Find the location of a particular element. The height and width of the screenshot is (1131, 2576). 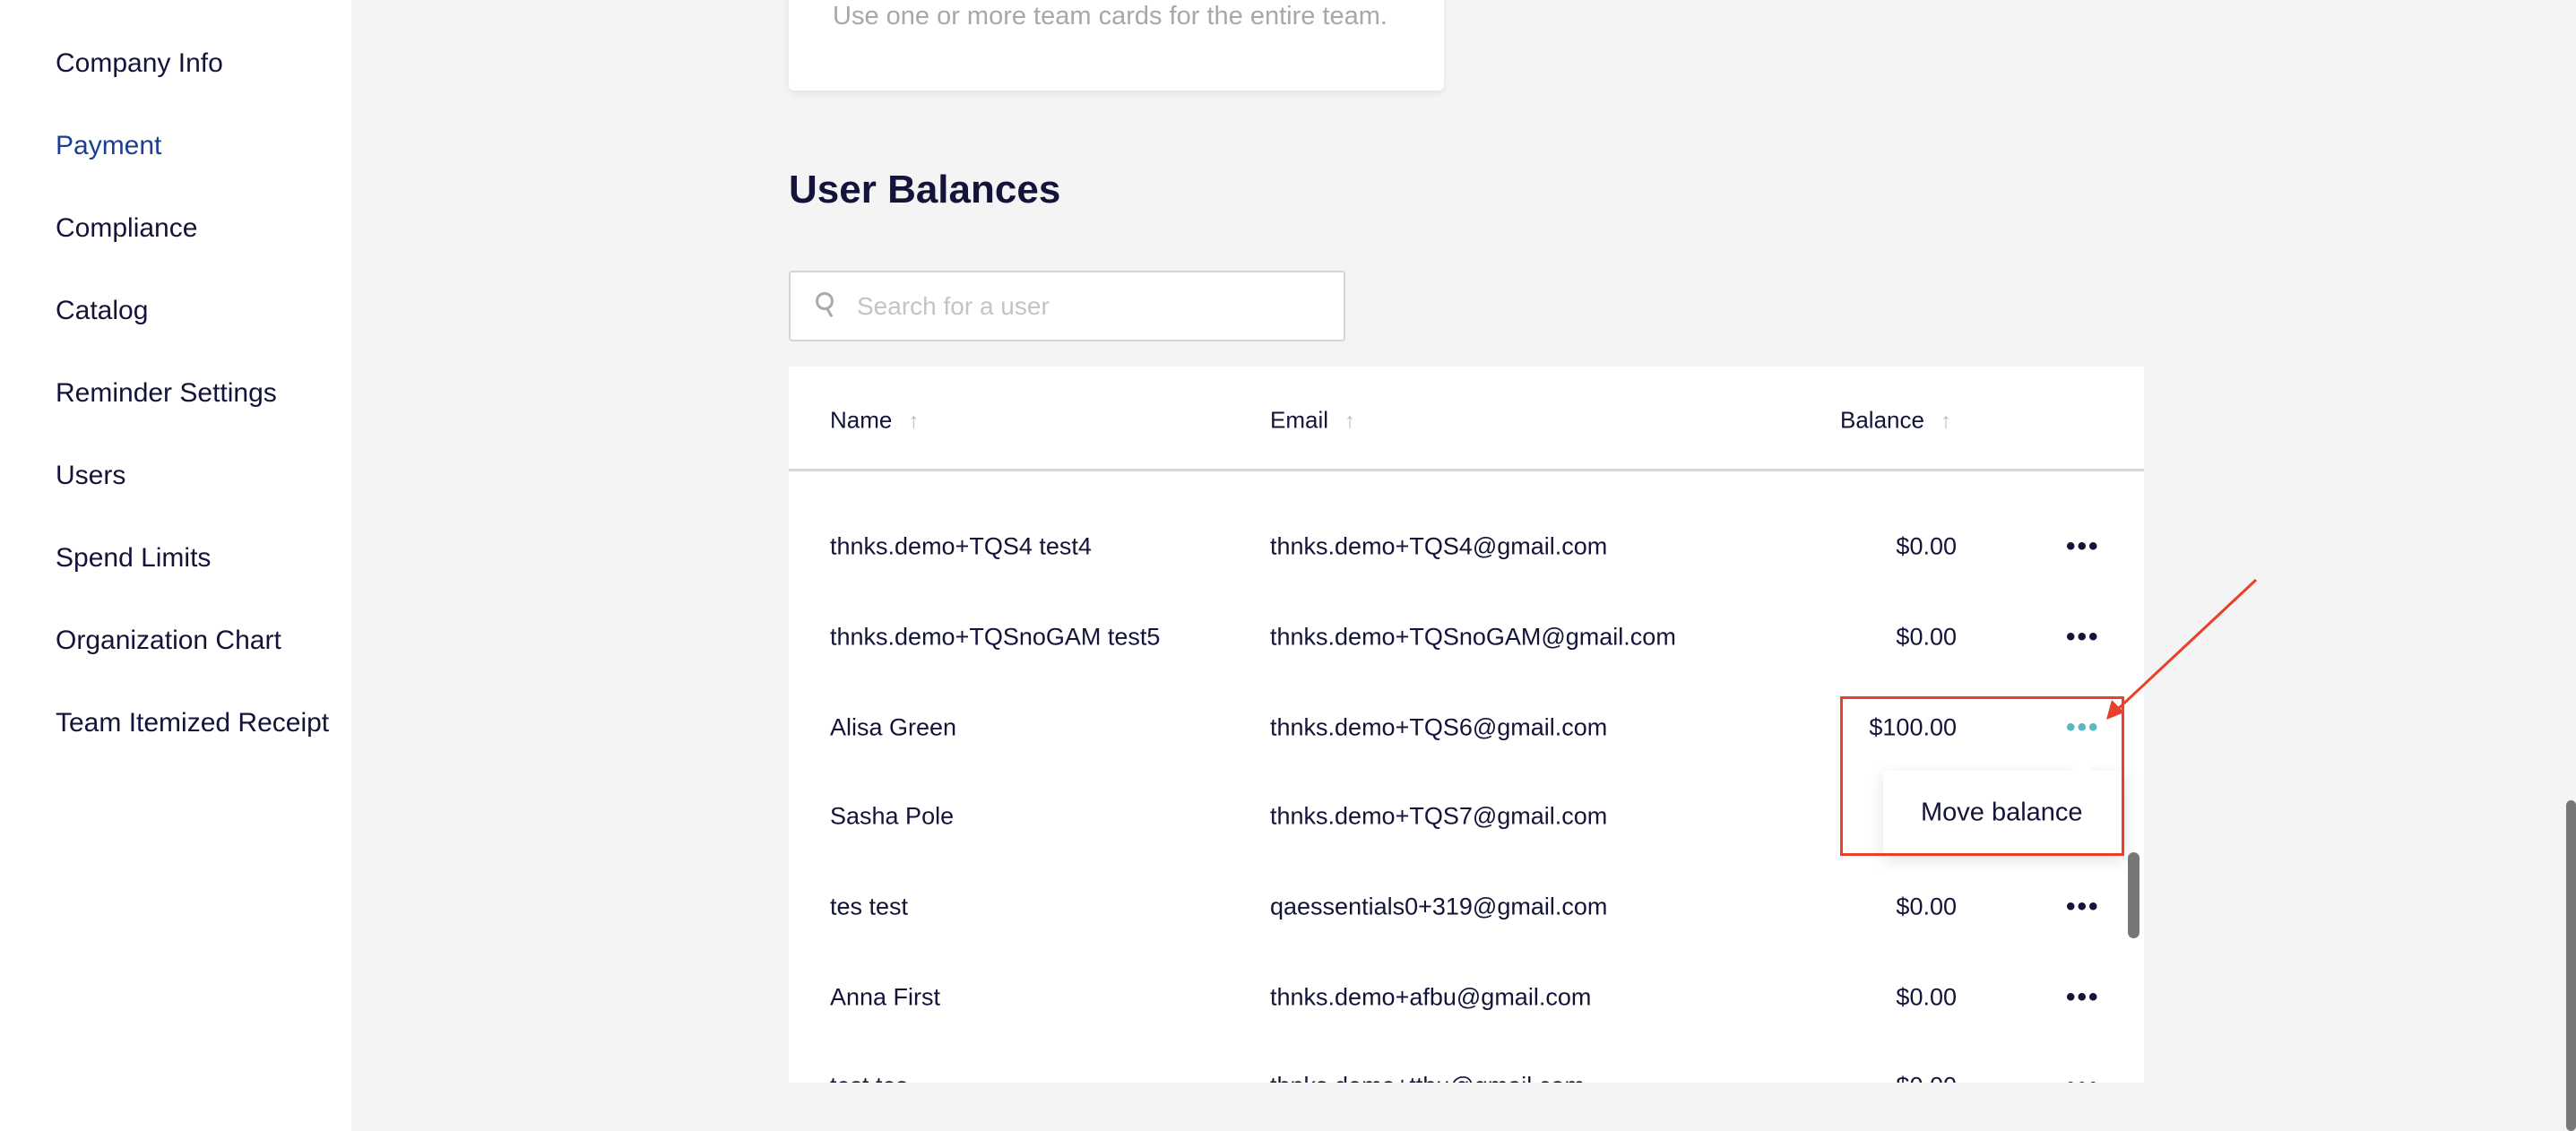

sort-email-header: Email ↑ is located at coordinates (1312, 421).